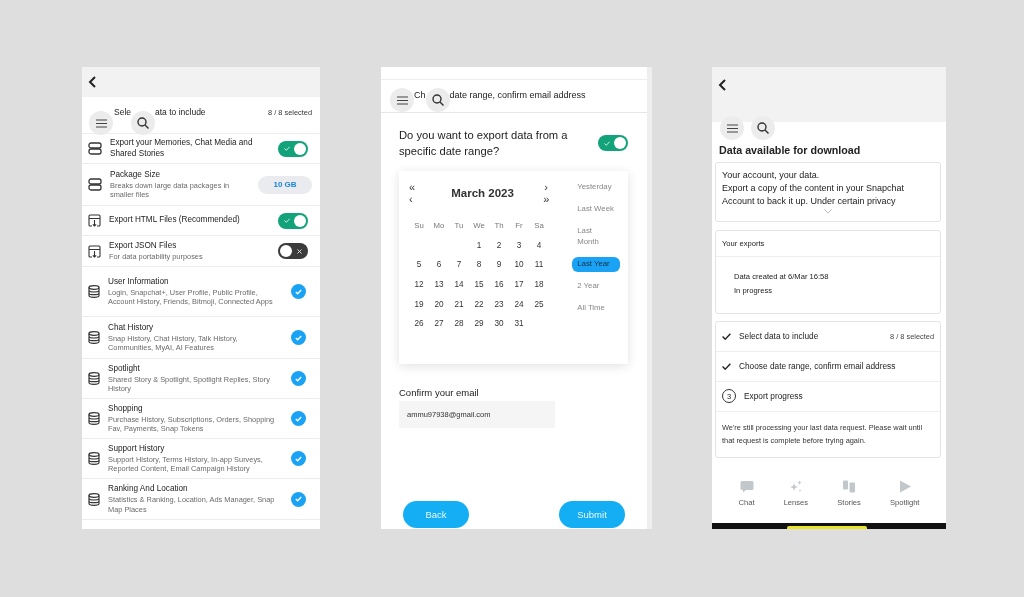  What do you see at coordinates (539, 284) in the screenshot?
I see `calendar-day: 18` at bounding box center [539, 284].